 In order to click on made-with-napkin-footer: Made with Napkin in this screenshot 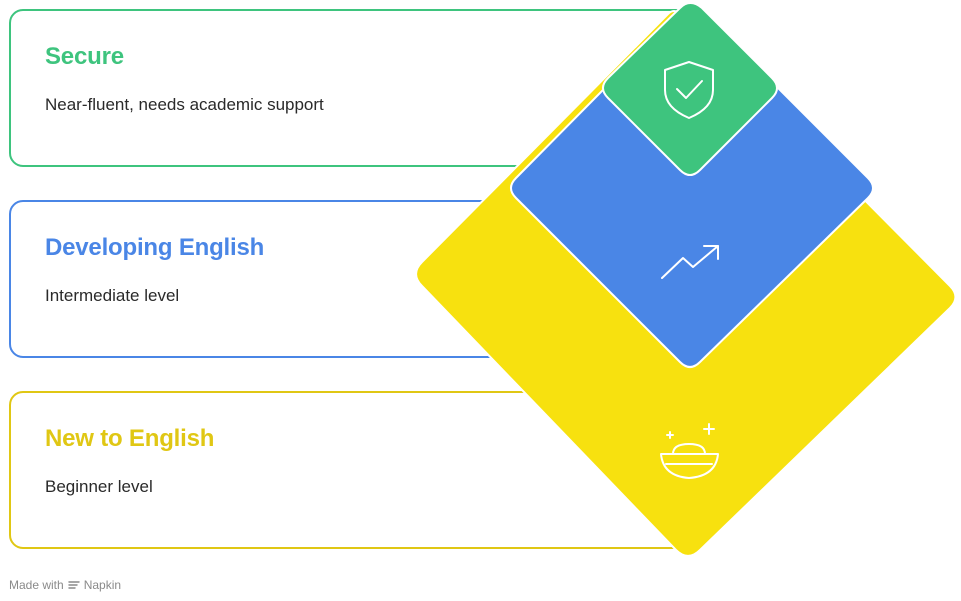, I will do `click(65, 585)`.